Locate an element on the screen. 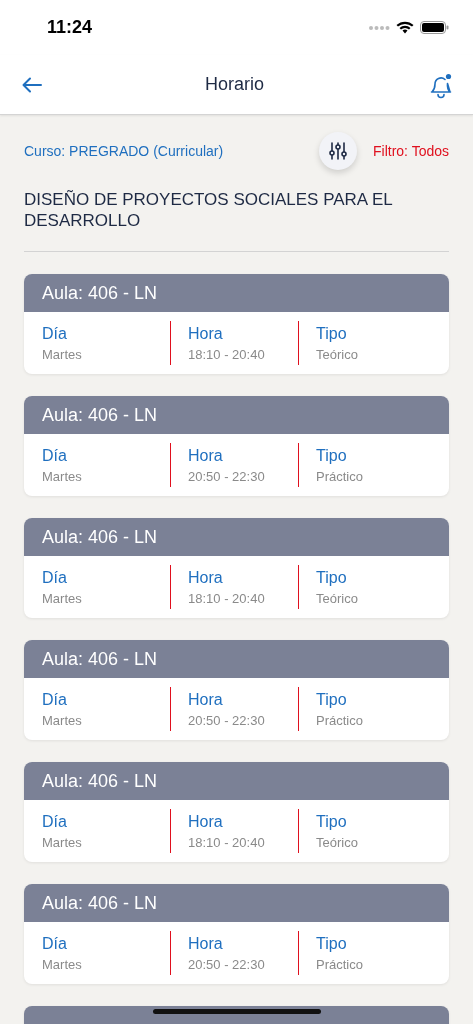 The image size is (473, 1024). signal-icon is located at coordinates (379, 27).